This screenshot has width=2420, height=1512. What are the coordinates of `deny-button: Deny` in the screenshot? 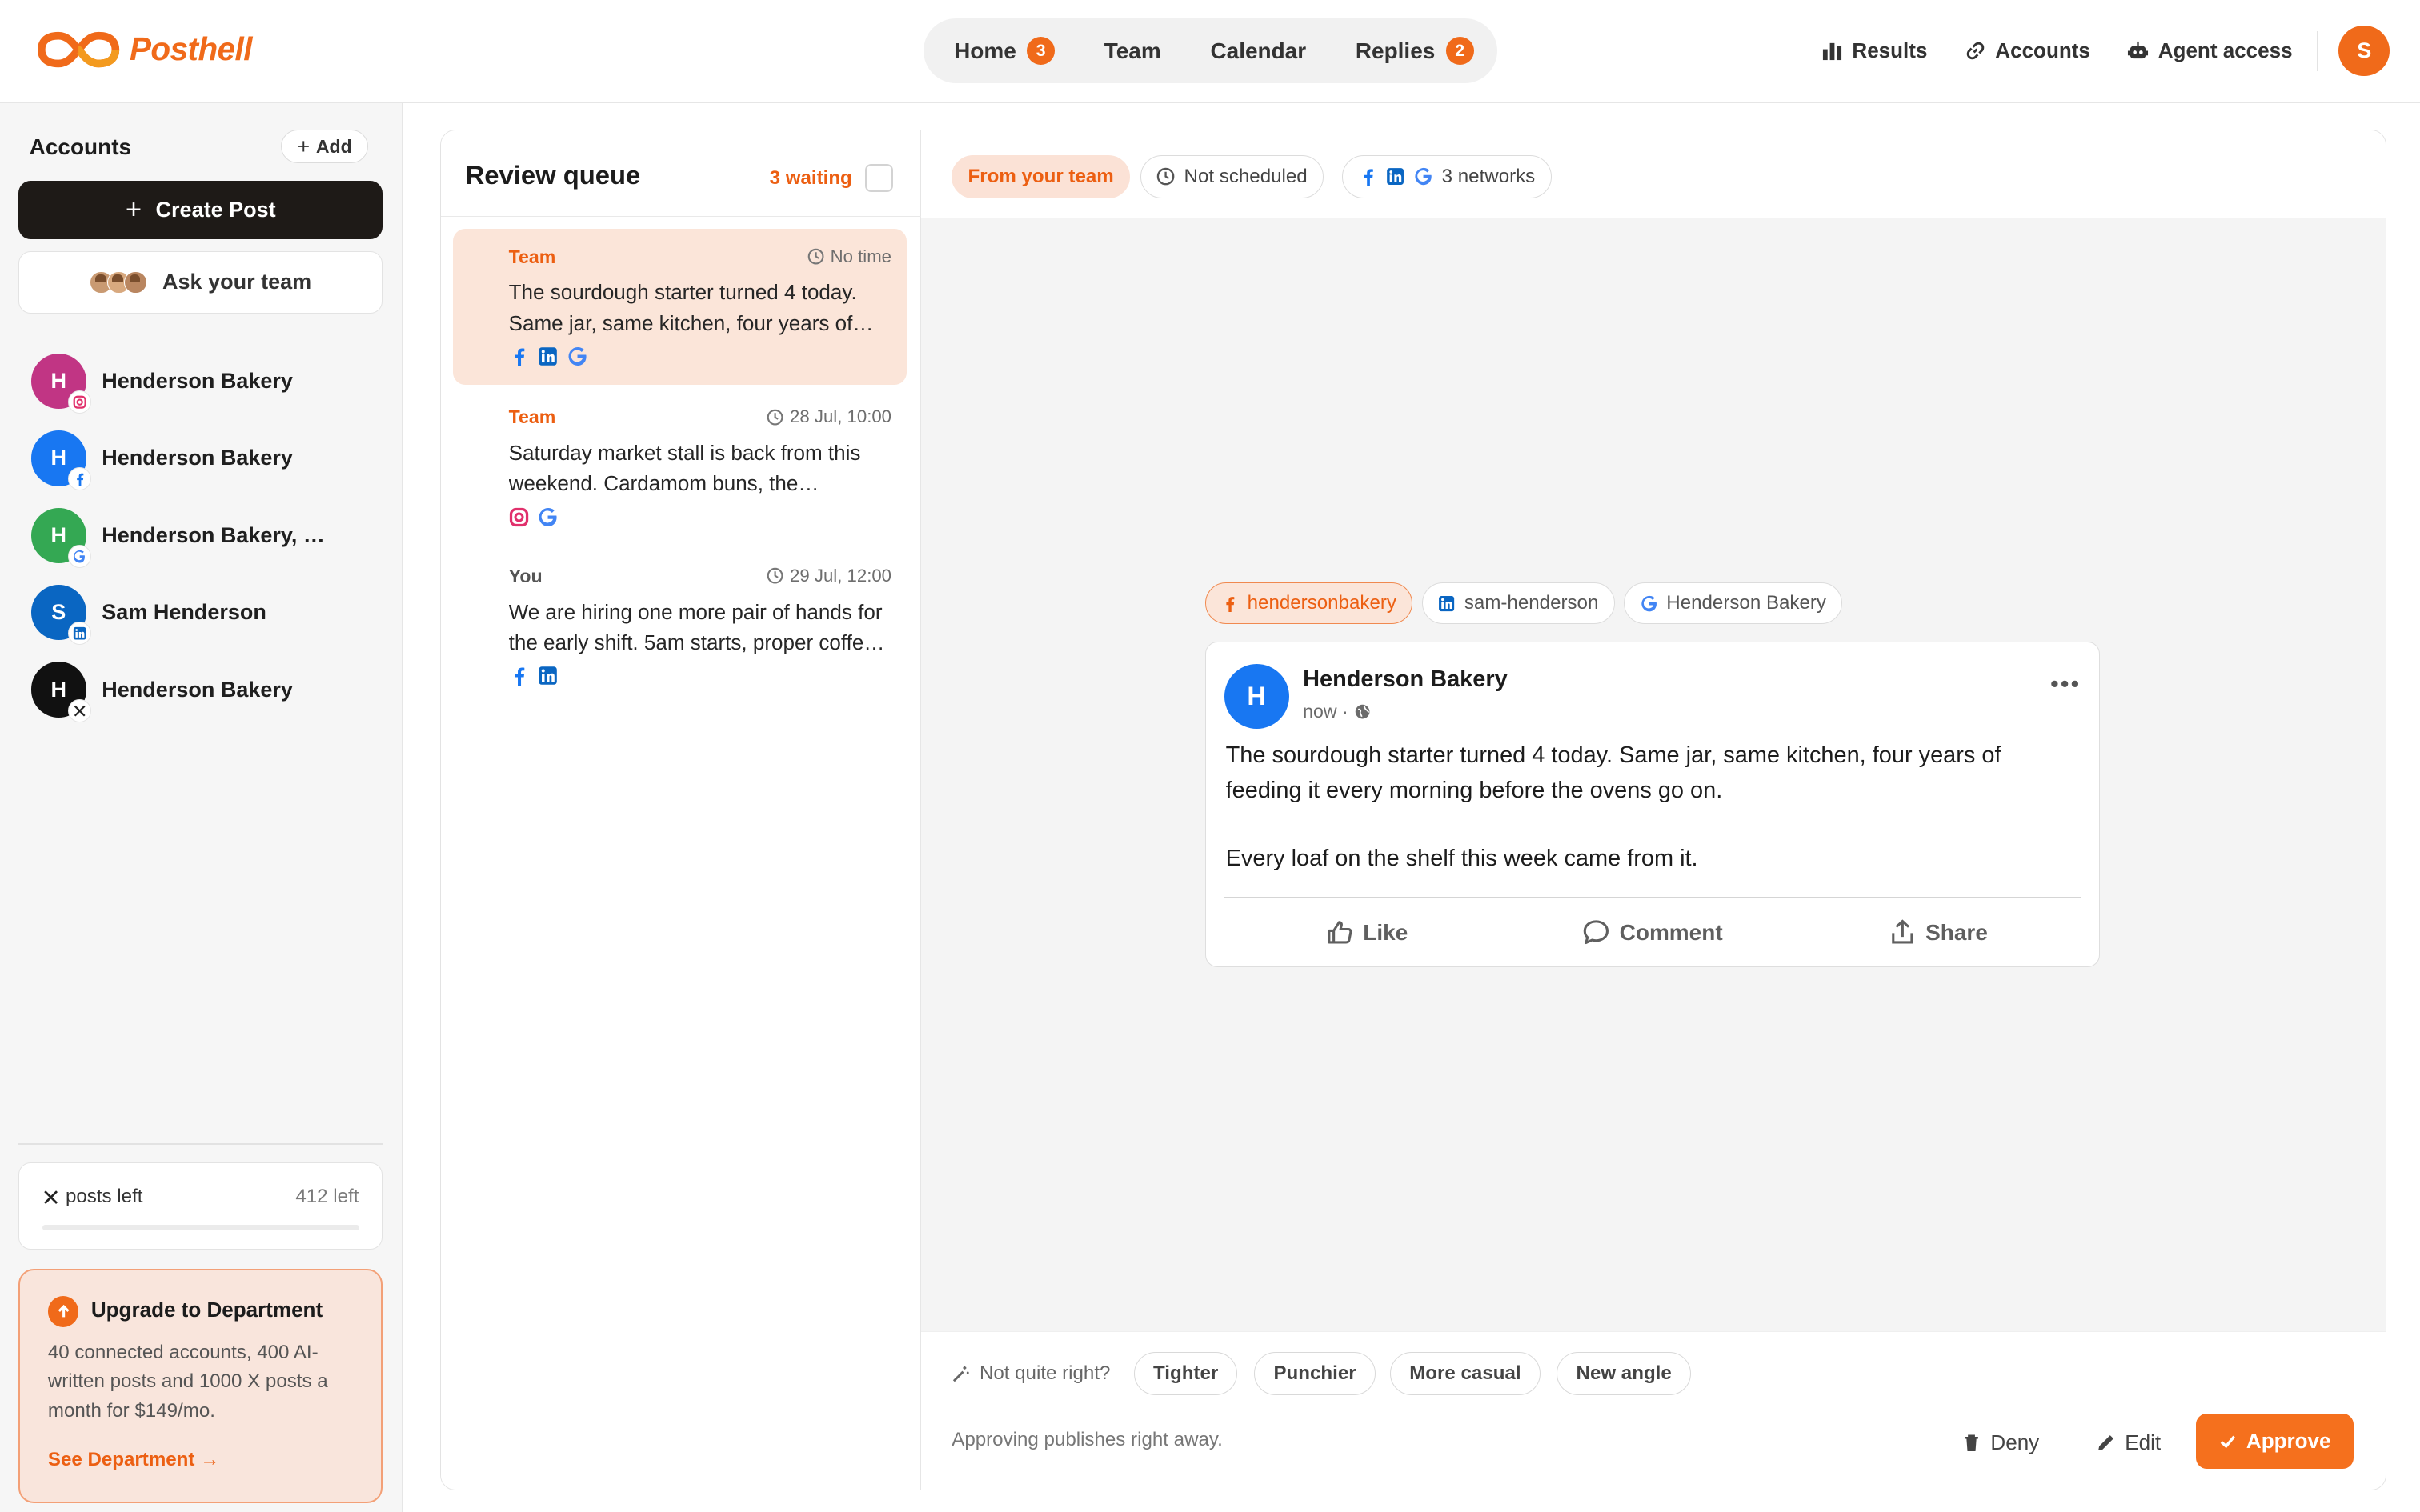 It's located at (2000, 1442).